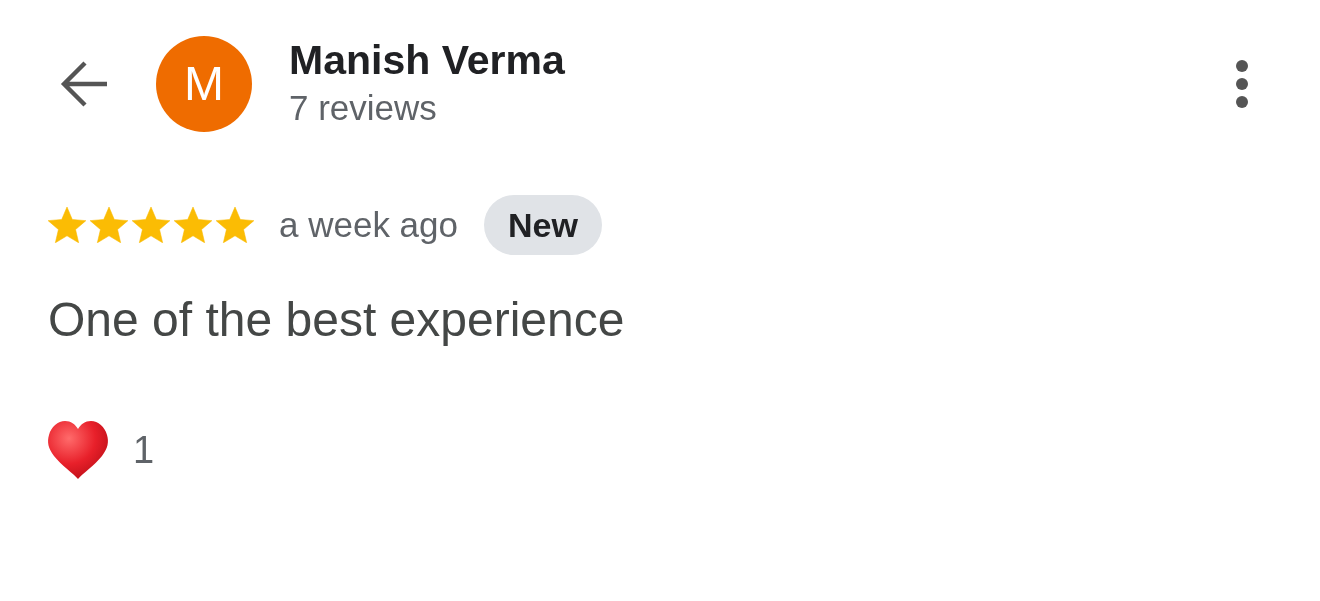  I want to click on review-text: One of the best experience, so click(336, 320).